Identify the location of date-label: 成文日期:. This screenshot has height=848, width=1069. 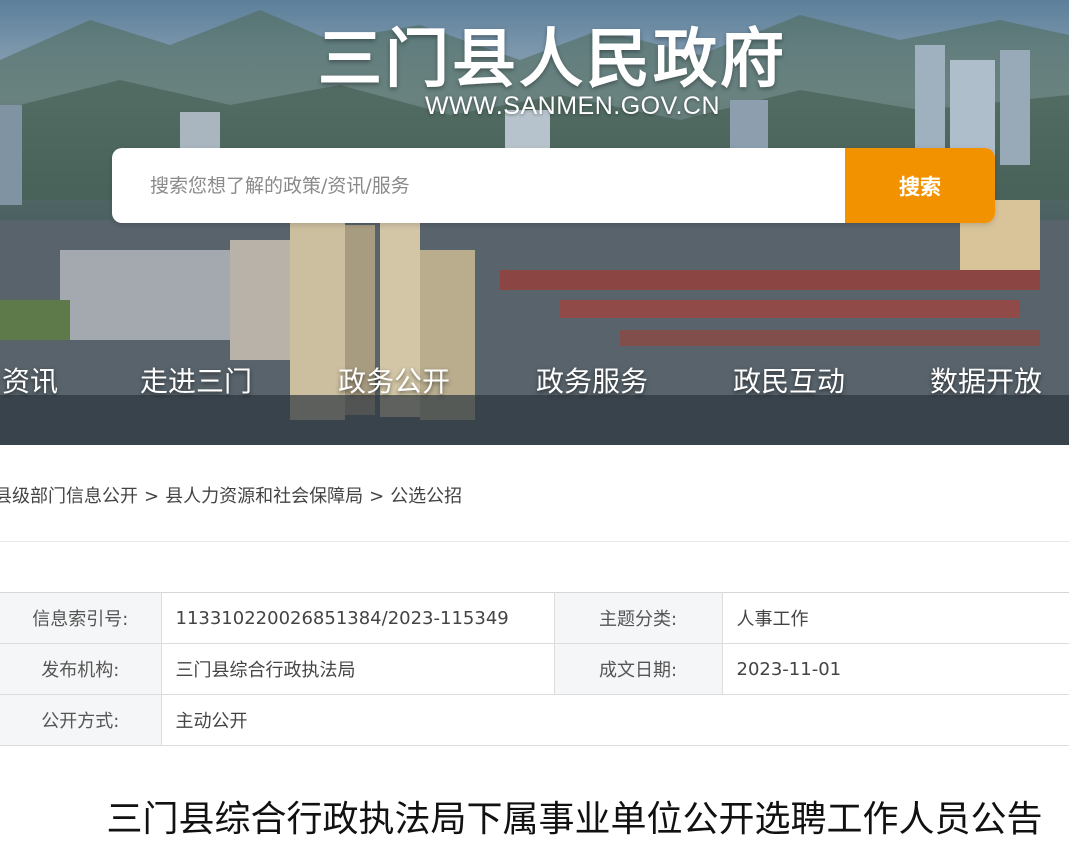
(638, 669).